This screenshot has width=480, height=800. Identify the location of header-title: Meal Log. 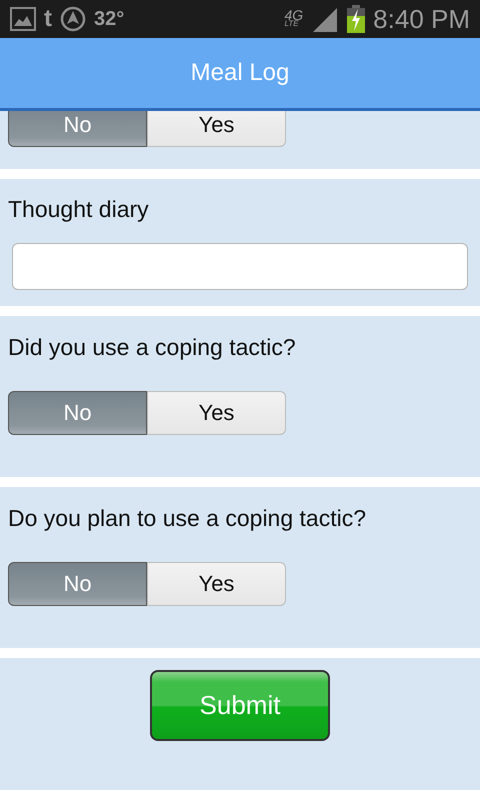
(240, 73).